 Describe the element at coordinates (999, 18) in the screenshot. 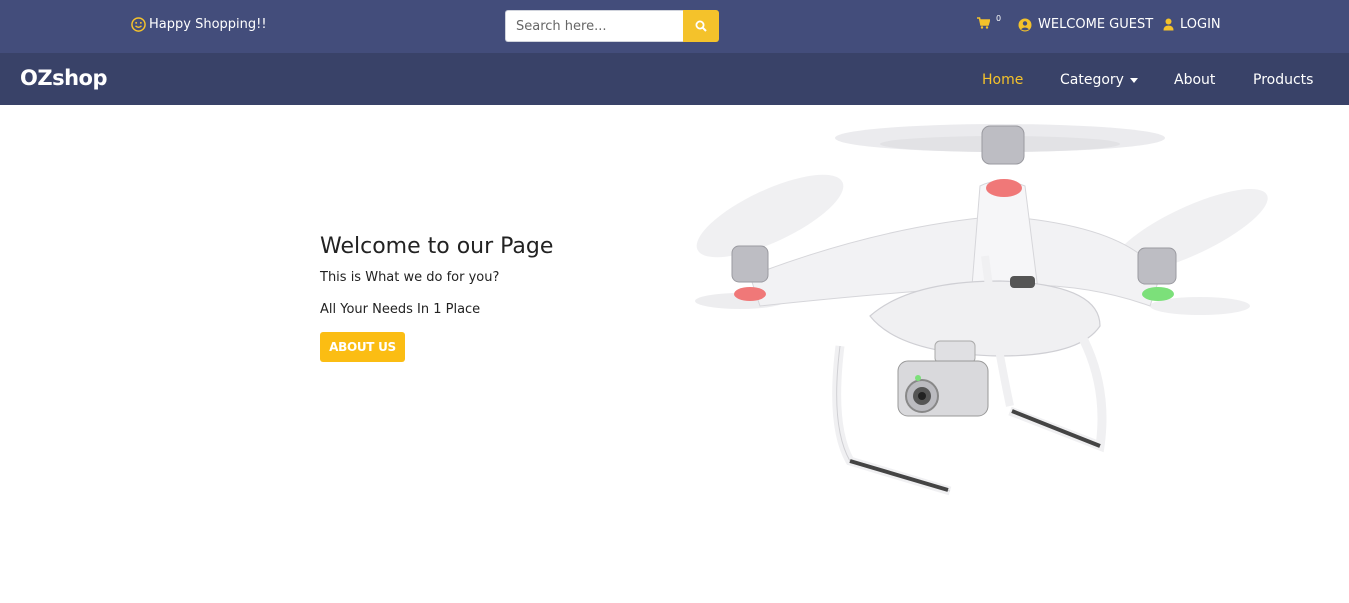

I see `cart-count: 0` at that location.